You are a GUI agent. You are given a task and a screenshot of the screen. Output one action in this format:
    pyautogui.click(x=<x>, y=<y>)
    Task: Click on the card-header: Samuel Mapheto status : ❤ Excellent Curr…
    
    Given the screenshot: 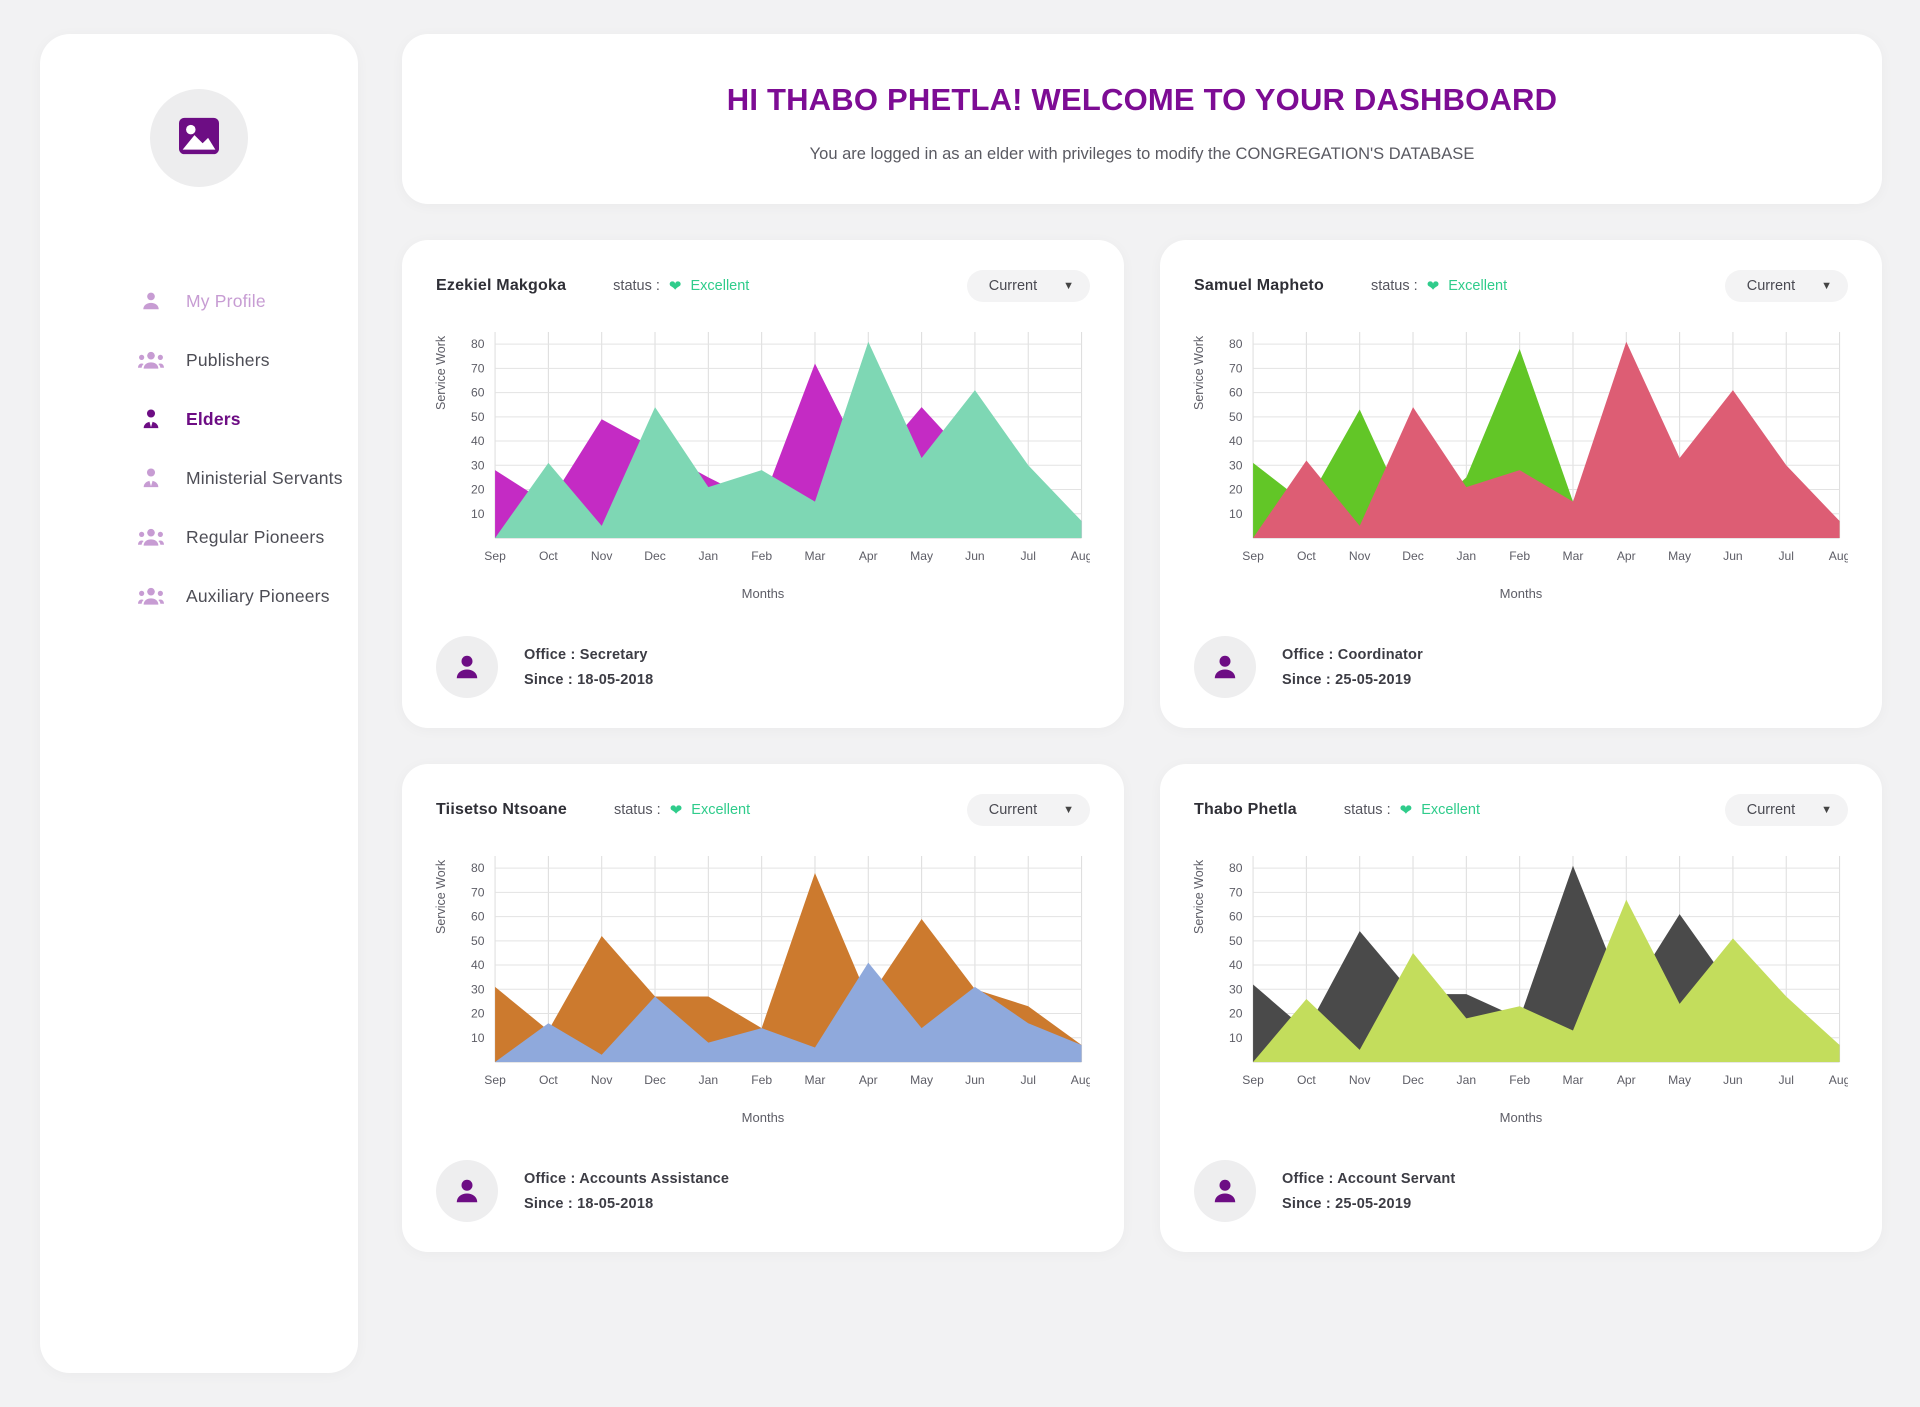 What is the action you would take?
    pyautogui.click(x=1521, y=286)
    